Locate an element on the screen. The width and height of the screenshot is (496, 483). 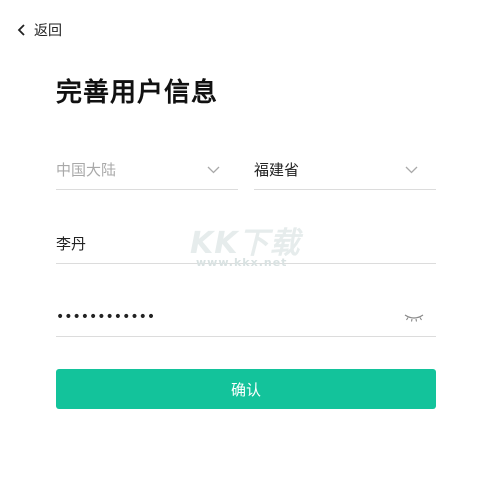
password-value: •••••••••••• is located at coordinates (106, 316).